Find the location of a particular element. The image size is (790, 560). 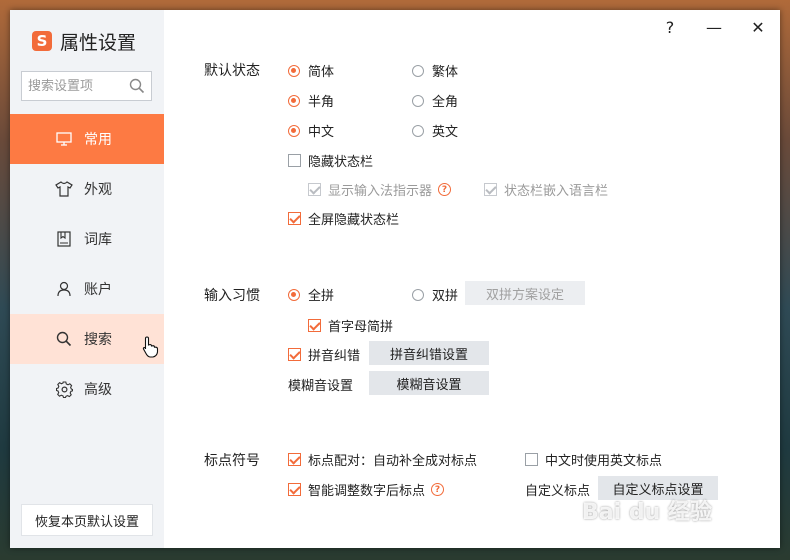

radio-label: 全角 is located at coordinates (445, 102).